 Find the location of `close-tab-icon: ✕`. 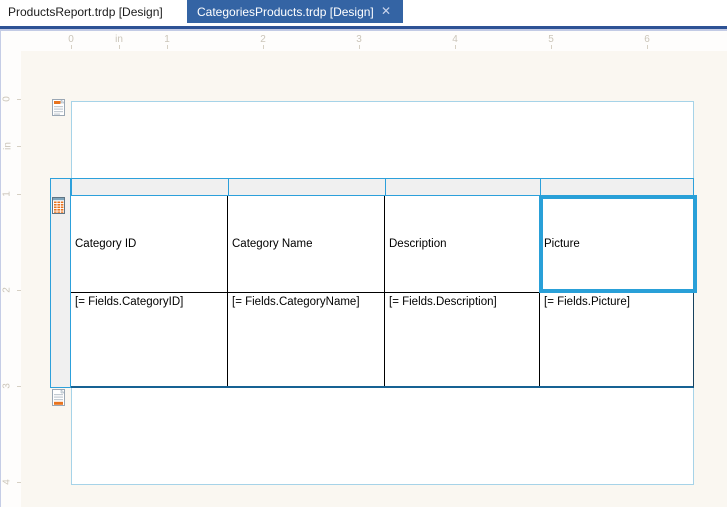

close-tab-icon: ✕ is located at coordinates (386, 11).